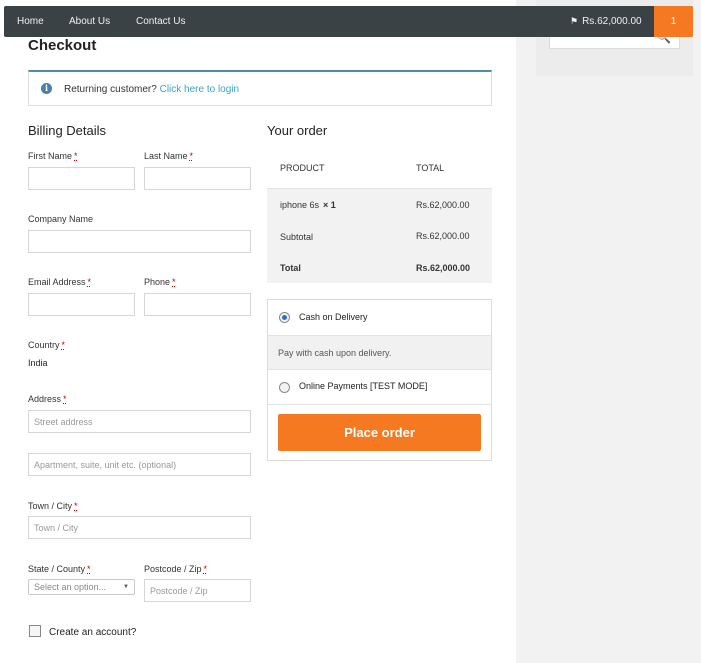 The height and width of the screenshot is (663, 701). I want to click on create-account-label: Create an account?, so click(92, 632).